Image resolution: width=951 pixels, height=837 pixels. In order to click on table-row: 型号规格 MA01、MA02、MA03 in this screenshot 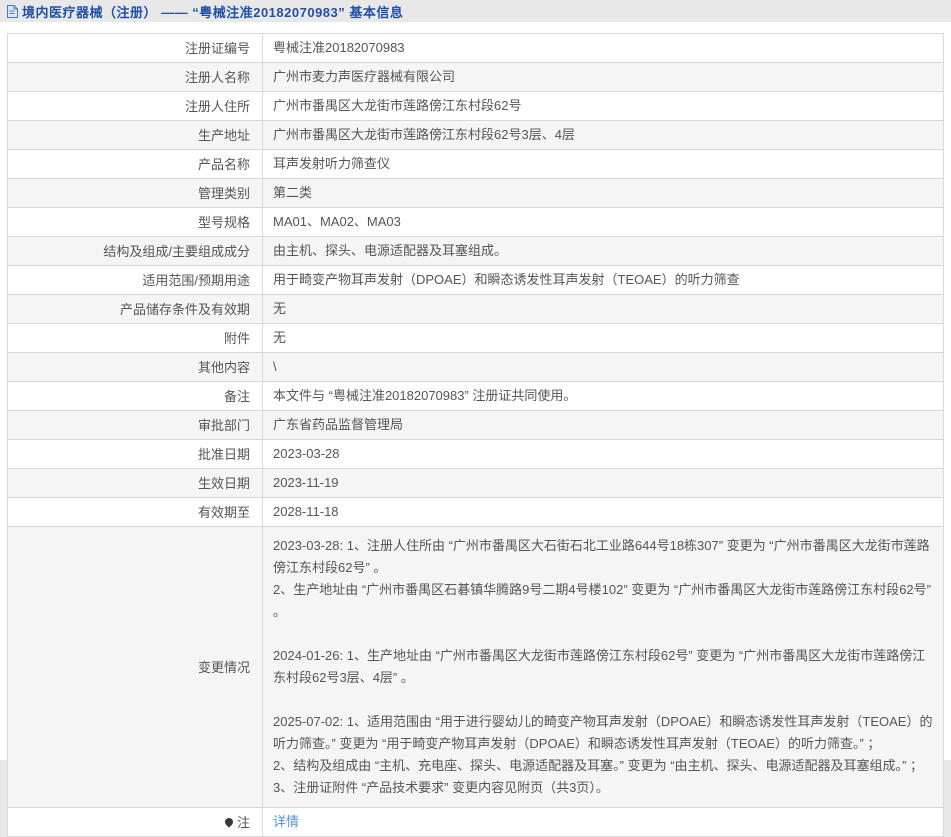, I will do `click(475, 222)`.